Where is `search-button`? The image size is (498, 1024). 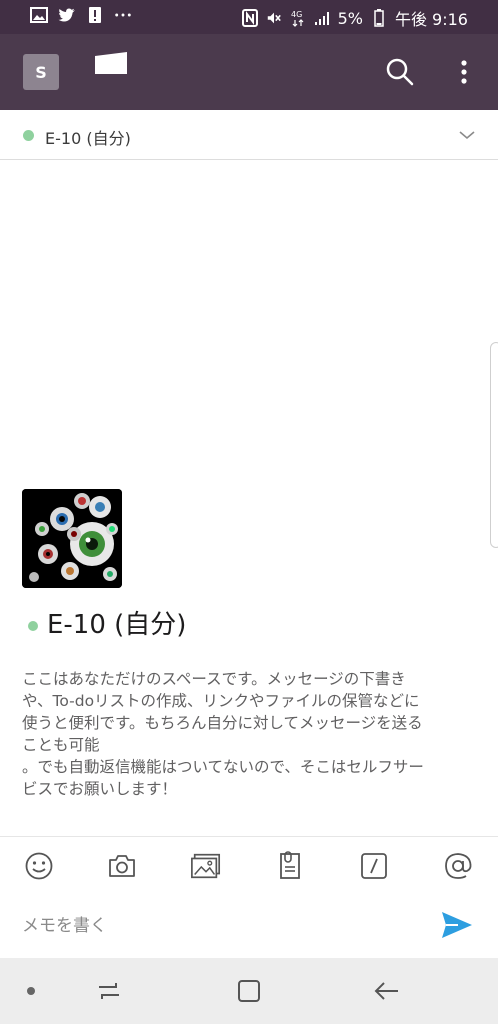 search-button is located at coordinates (400, 72).